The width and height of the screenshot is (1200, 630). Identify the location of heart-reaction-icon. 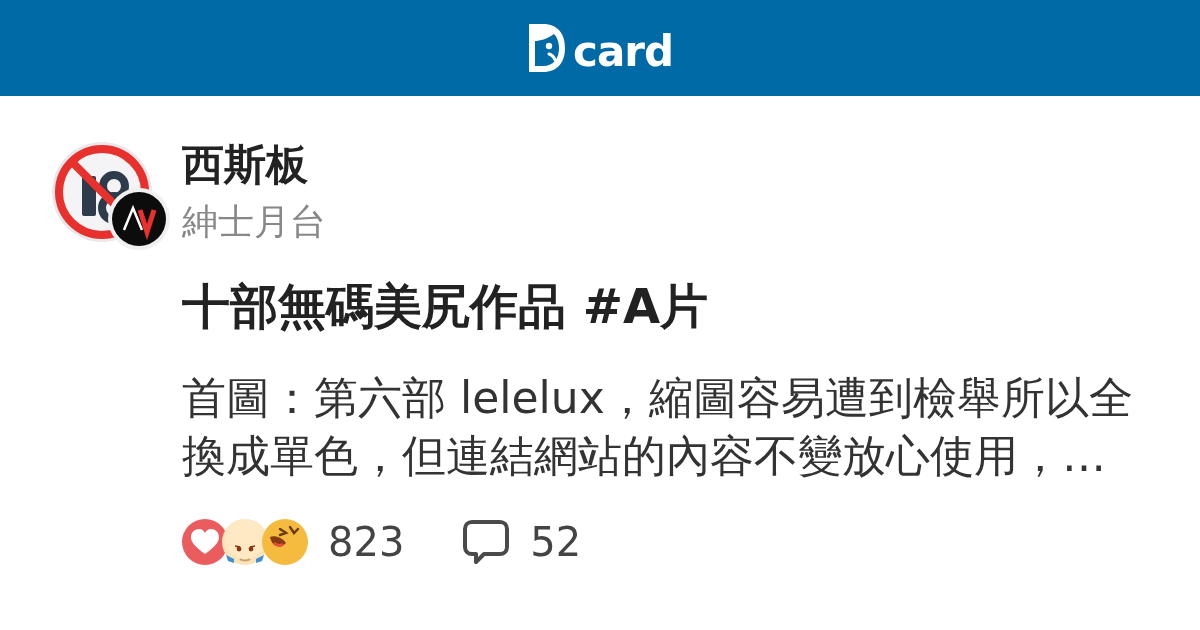
(205, 542).